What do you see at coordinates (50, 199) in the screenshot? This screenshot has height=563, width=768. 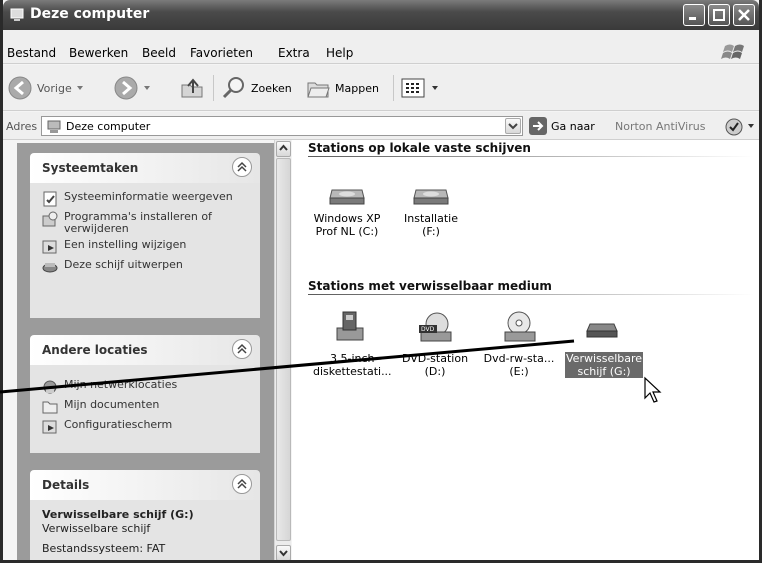 I see `system-info-icon` at bounding box center [50, 199].